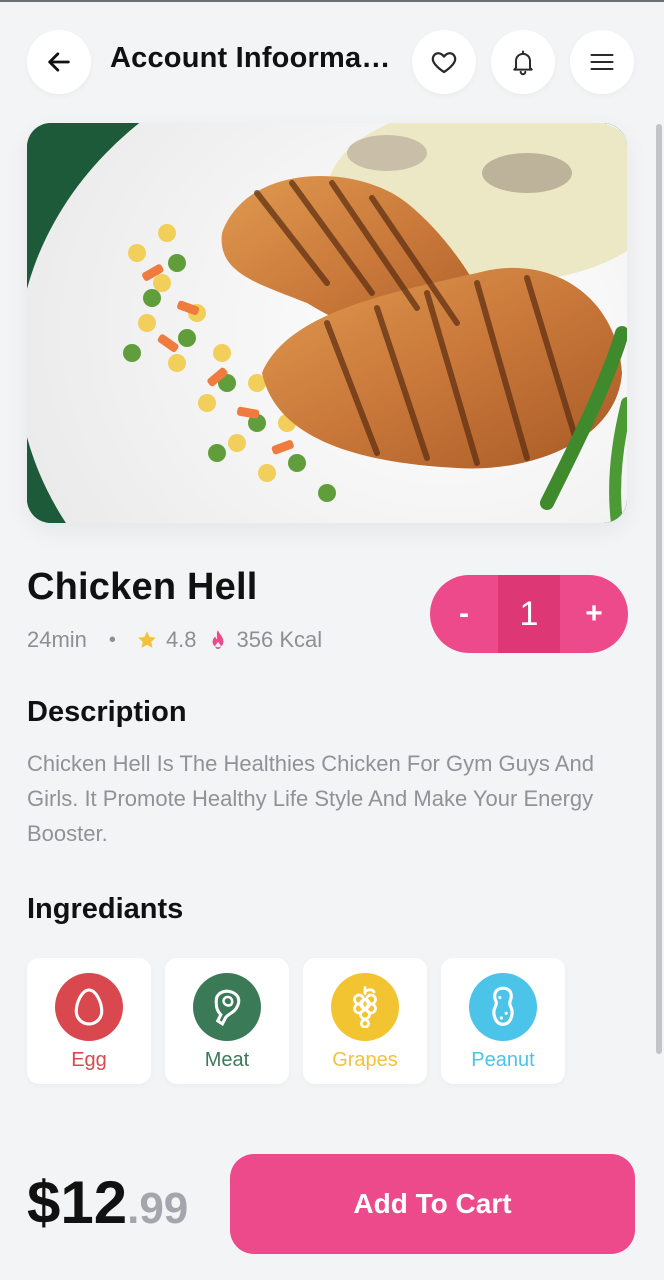 The height and width of the screenshot is (1280, 664). I want to click on increase-quantity-button: +, so click(594, 614).